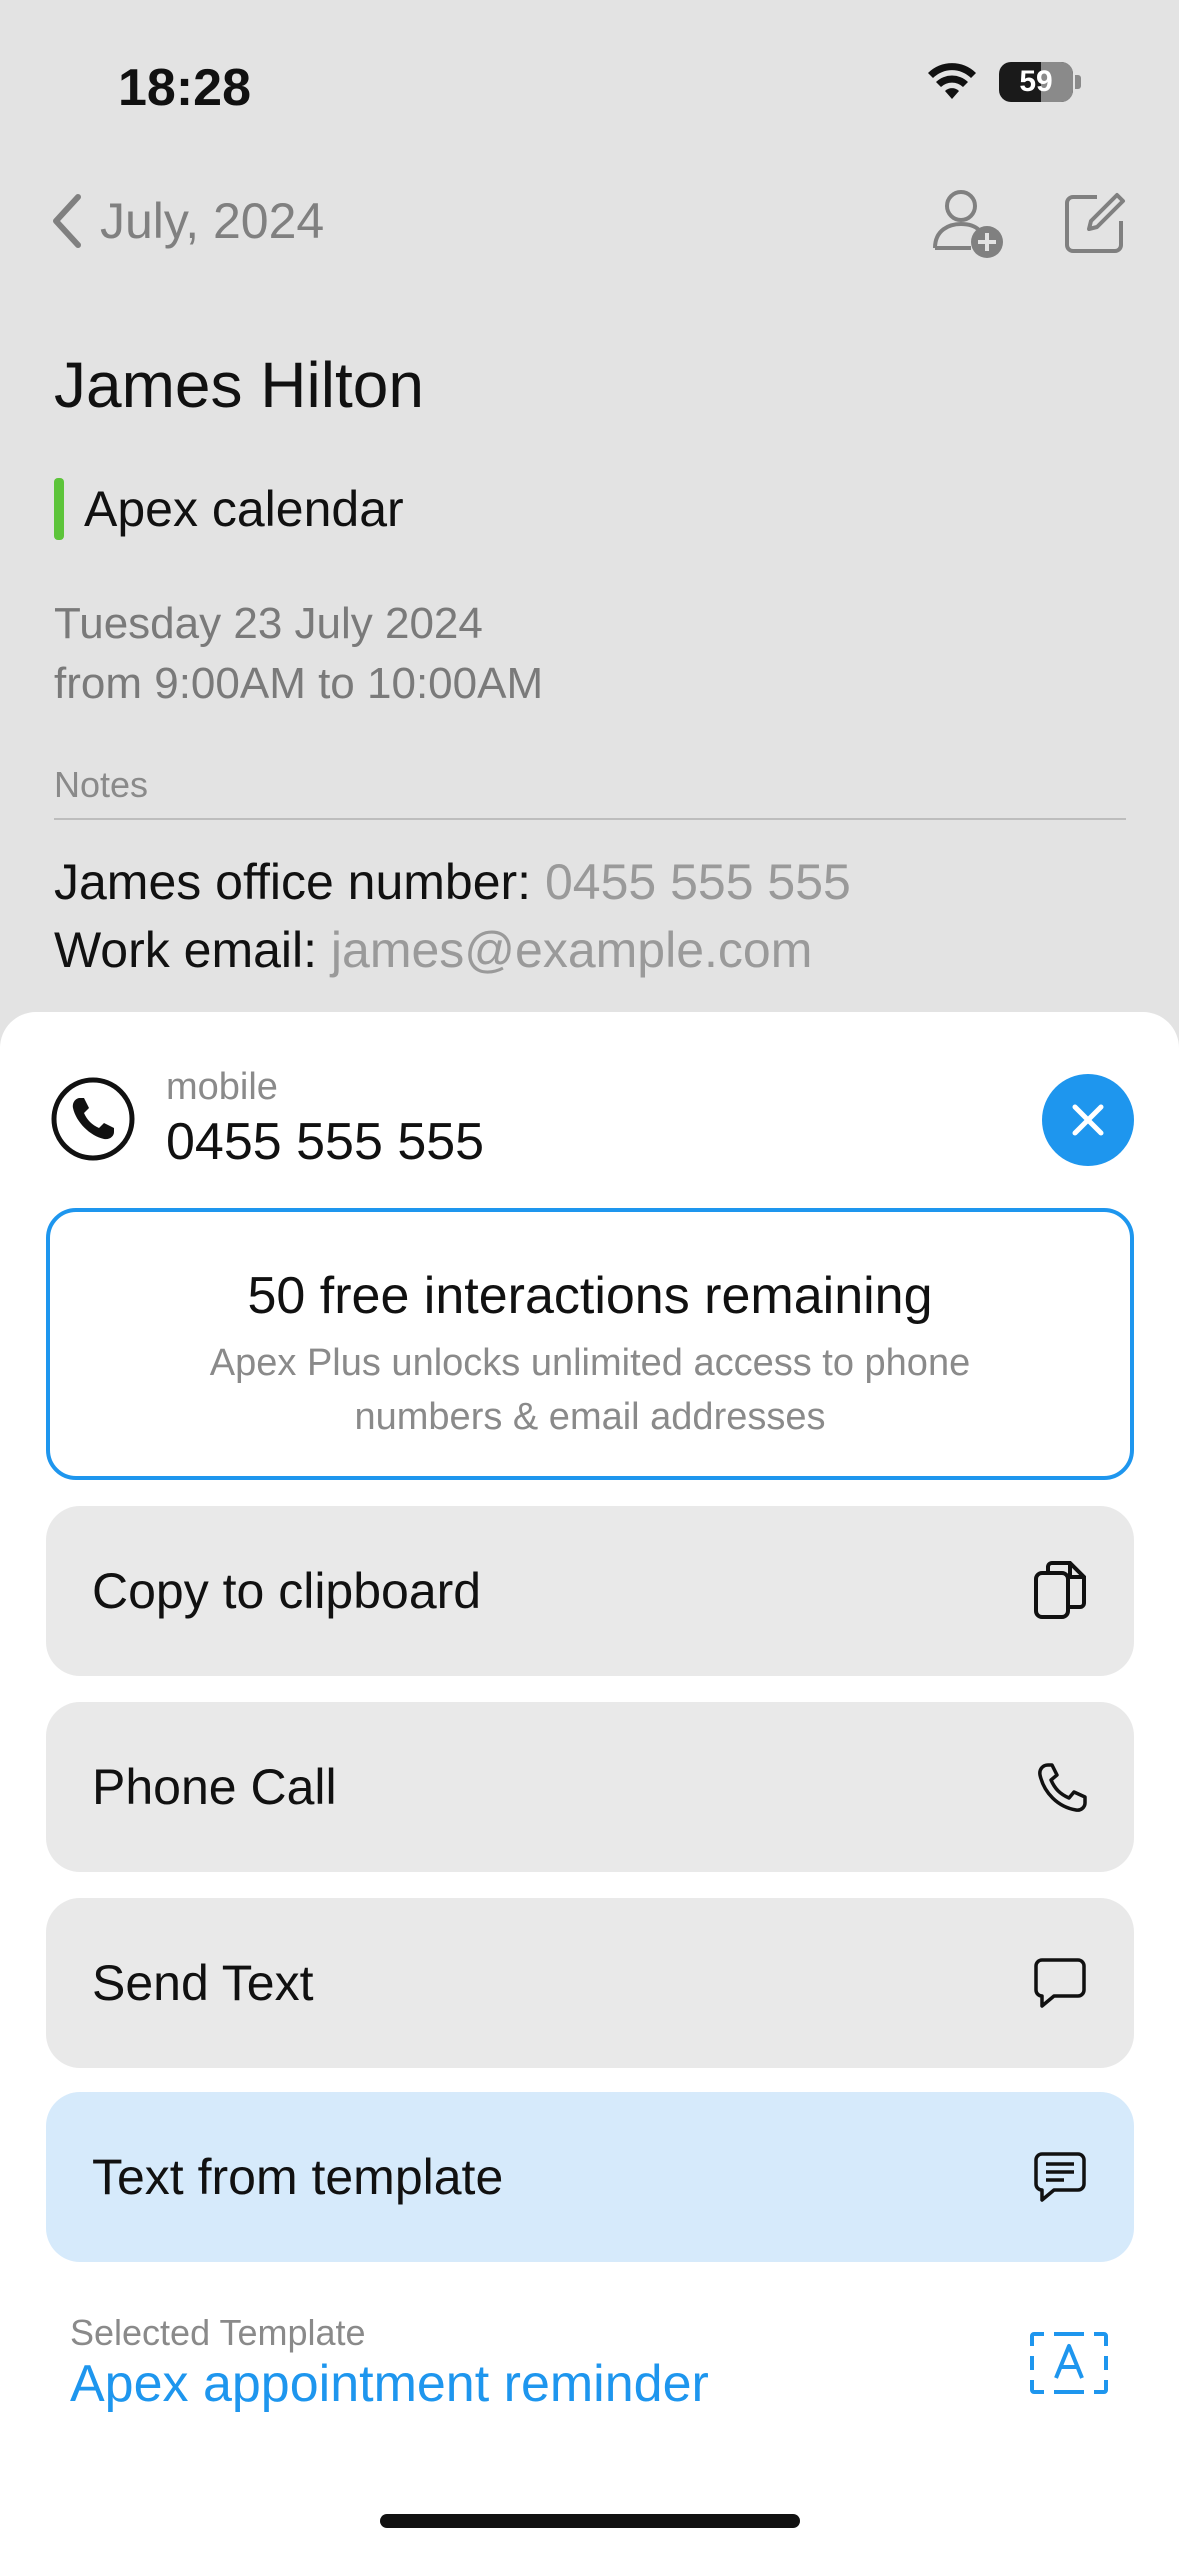 Image resolution: width=1179 pixels, height=2556 pixels. I want to click on promo-title: 50 free interactions remaining, so click(590, 1296).